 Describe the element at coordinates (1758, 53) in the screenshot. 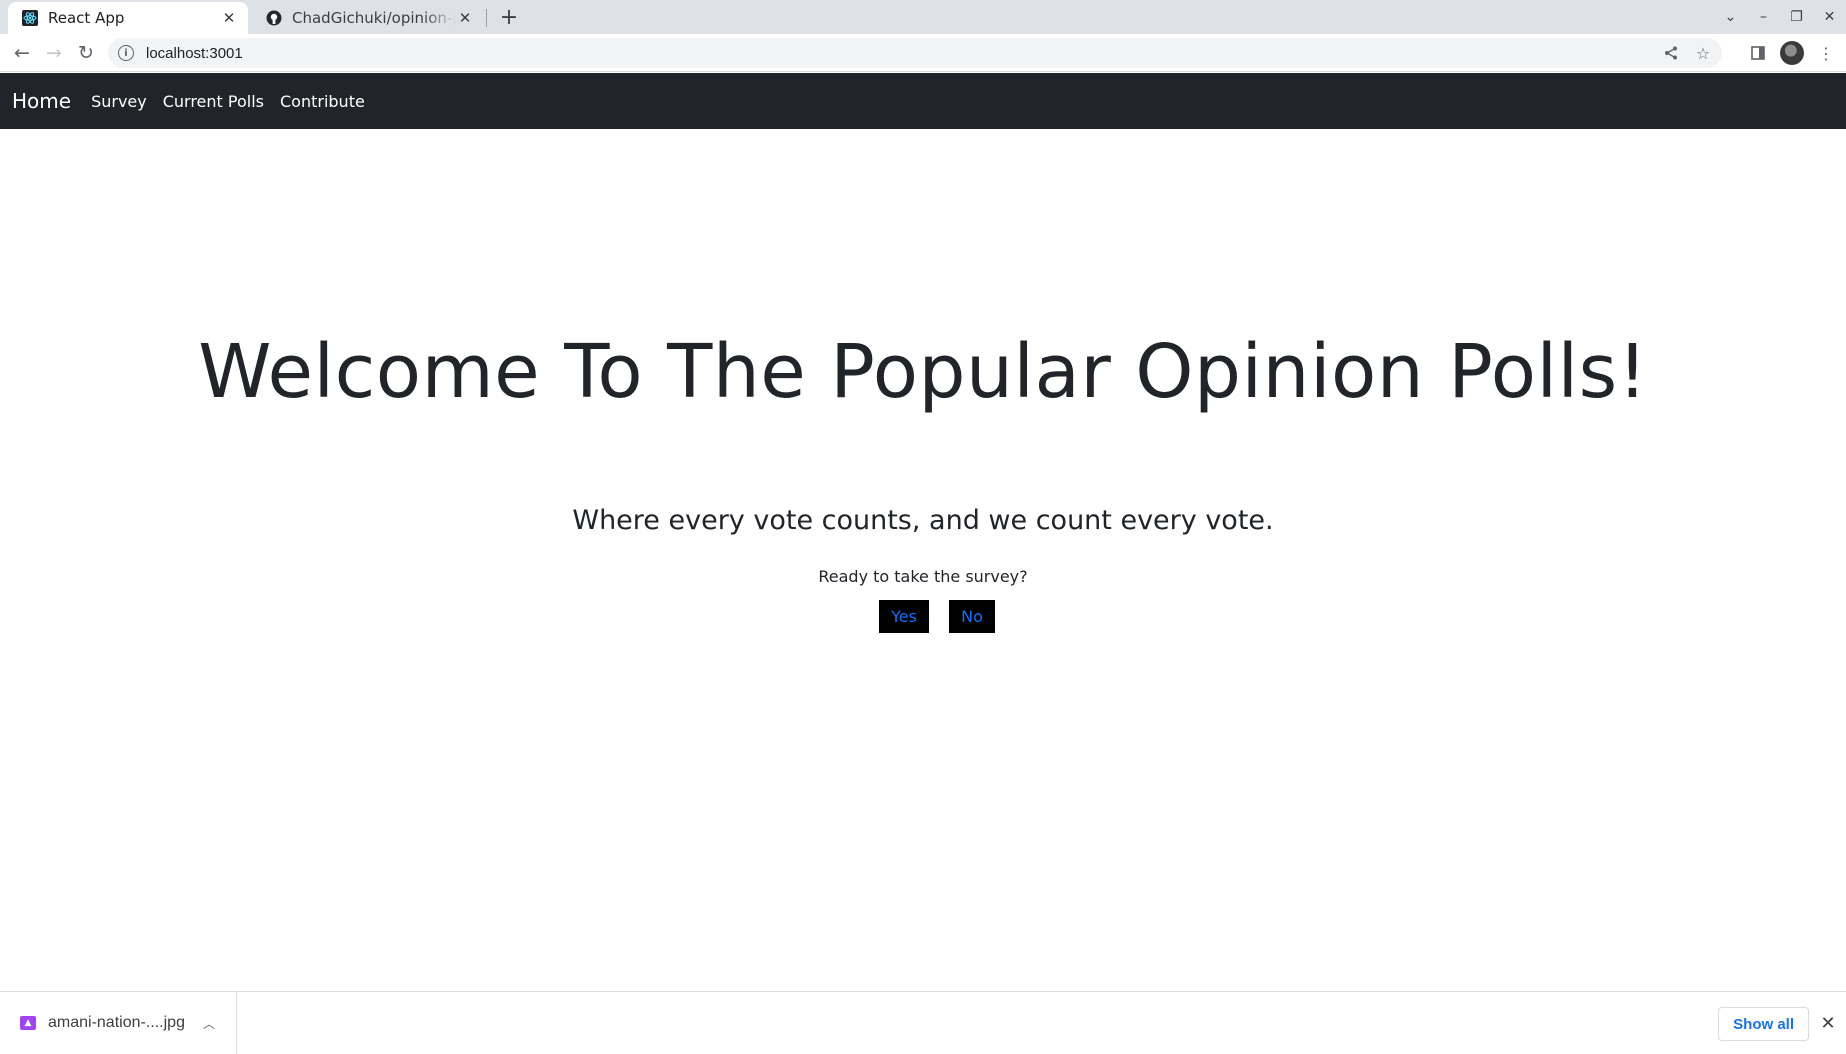

I see `side-panel-icon` at that location.